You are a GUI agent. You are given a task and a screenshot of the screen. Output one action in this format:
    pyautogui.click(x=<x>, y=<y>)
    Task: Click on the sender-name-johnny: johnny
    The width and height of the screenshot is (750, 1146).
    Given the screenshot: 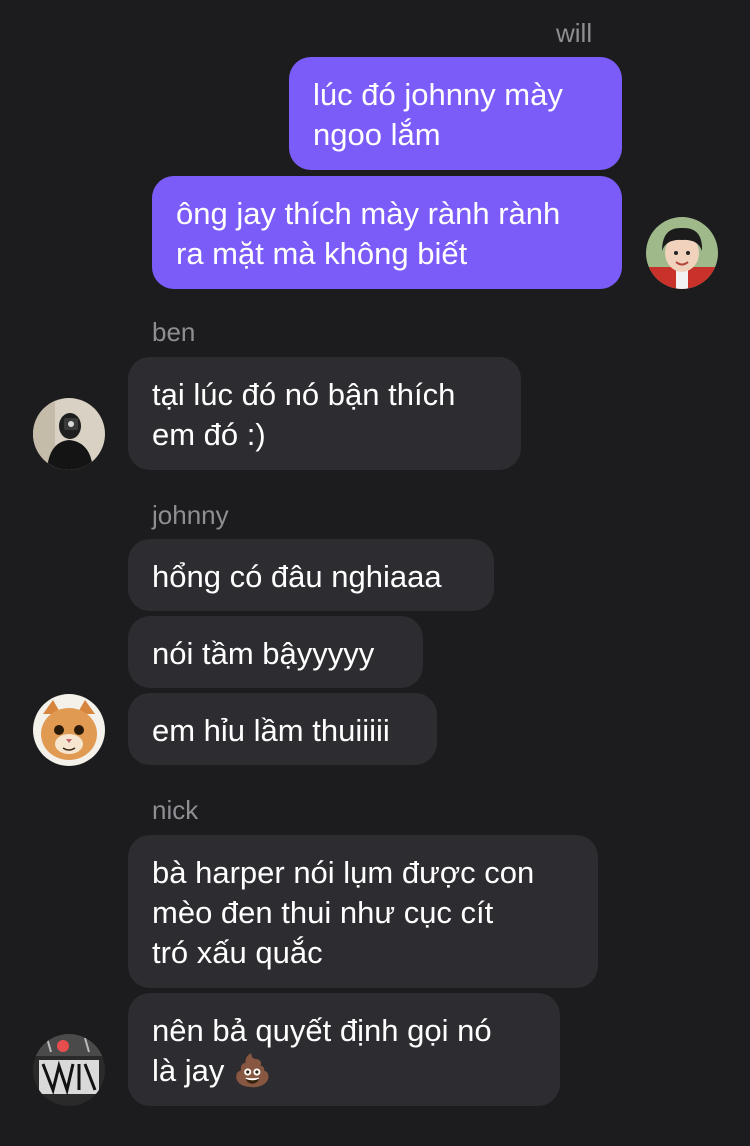 What is the action you would take?
    pyautogui.click(x=190, y=515)
    